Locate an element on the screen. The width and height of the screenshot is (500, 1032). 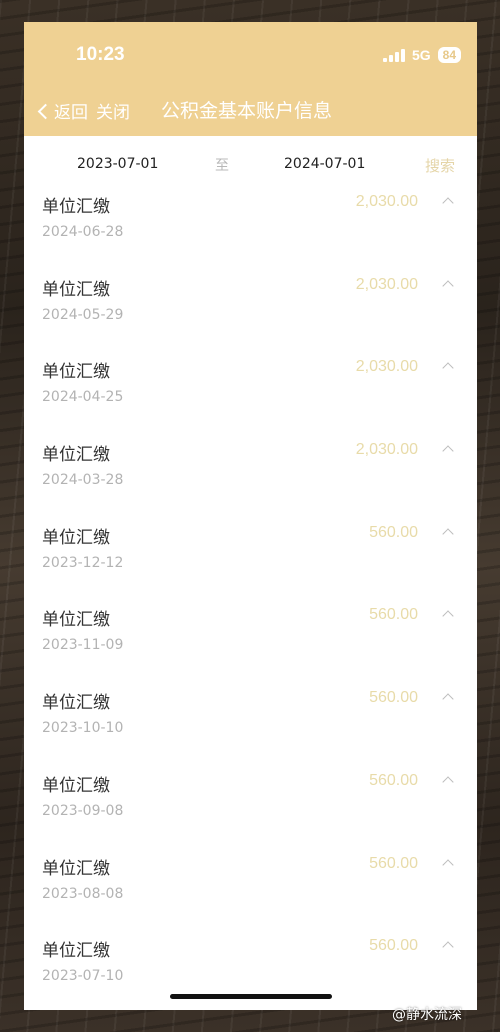
network-type: 5G is located at coordinates (421, 55).